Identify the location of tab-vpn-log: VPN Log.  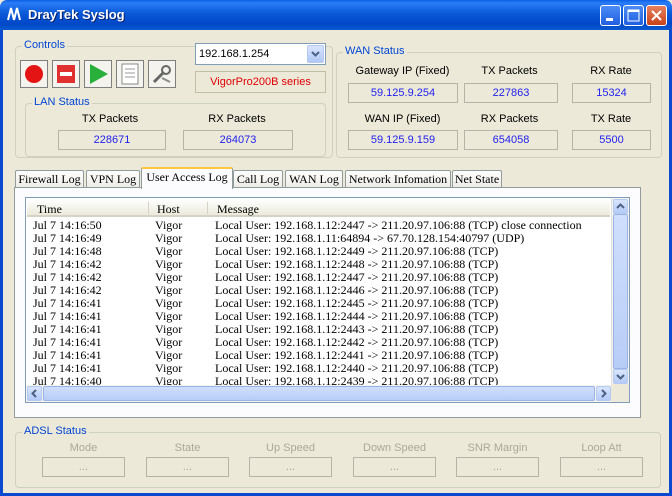
(113, 179).